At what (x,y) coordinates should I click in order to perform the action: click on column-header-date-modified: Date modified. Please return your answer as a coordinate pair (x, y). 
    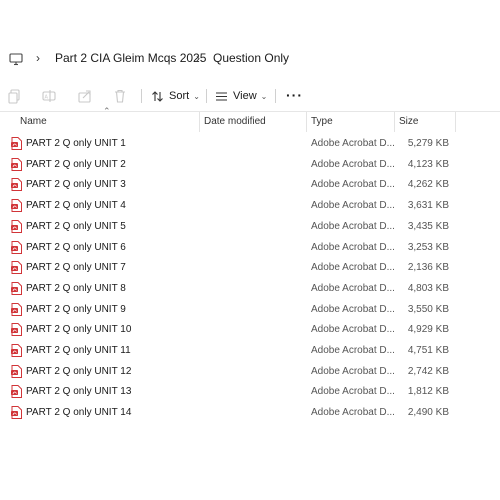
    Looking at the image, I should click on (235, 121).